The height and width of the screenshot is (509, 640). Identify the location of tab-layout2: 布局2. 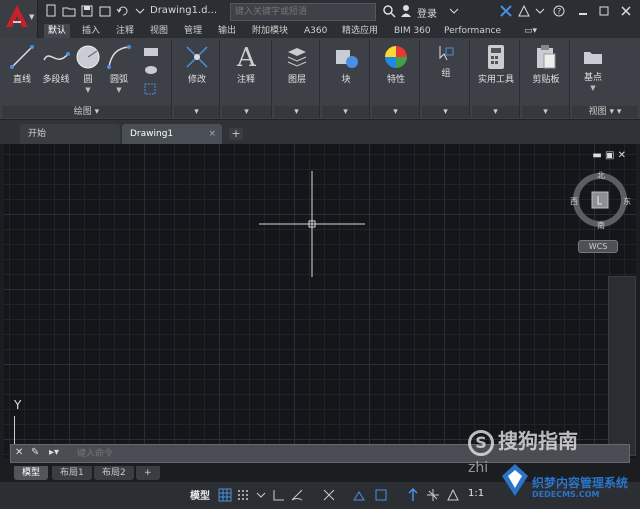
(114, 473).